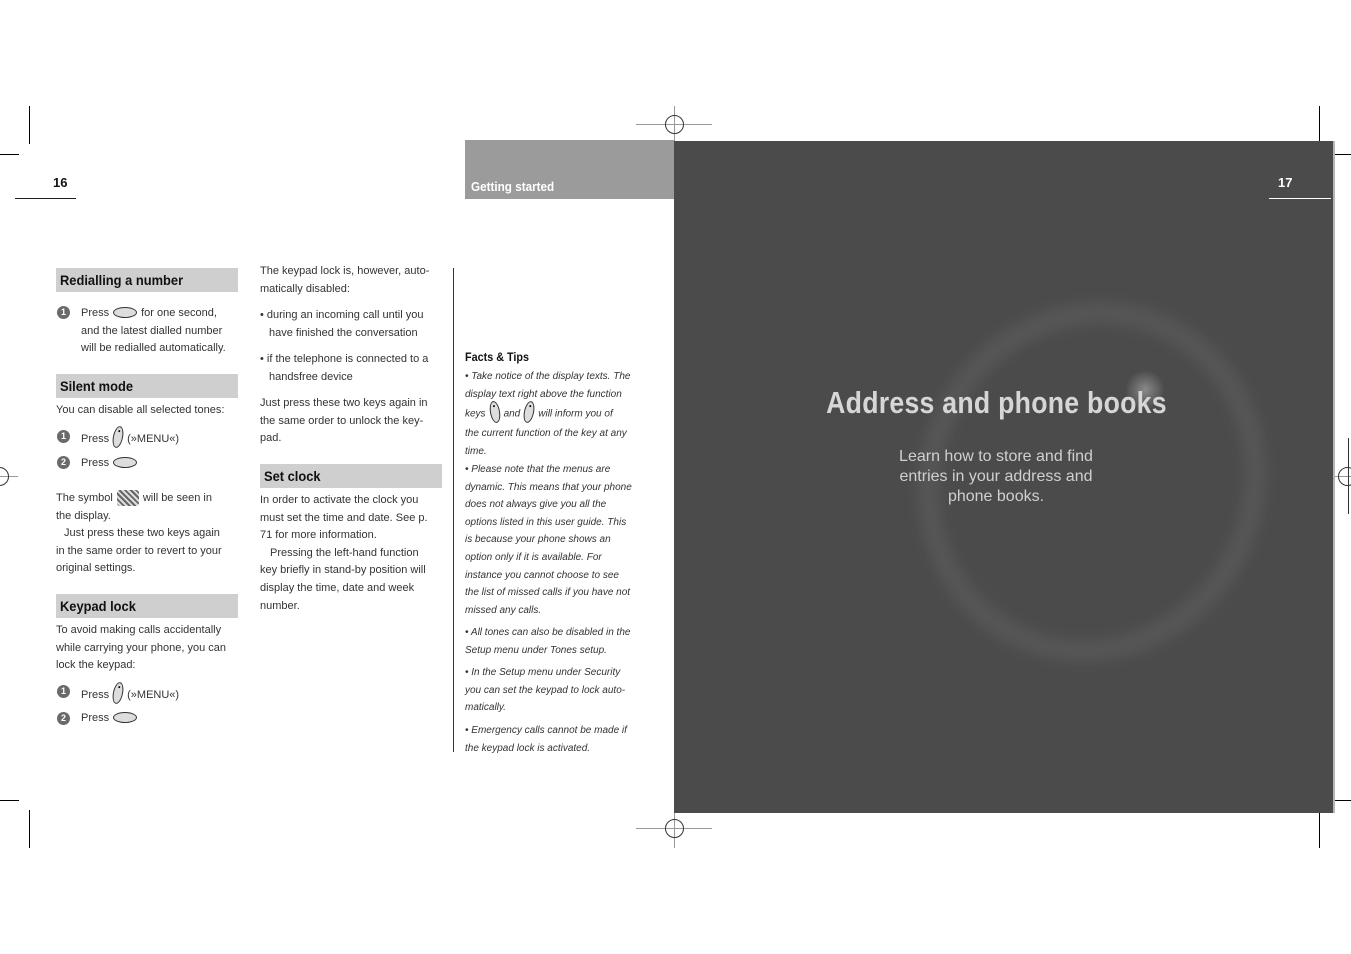 The height and width of the screenshot is (954, 1351). I want to click on text: key briefly in stand-by position will, so click(343, 570).